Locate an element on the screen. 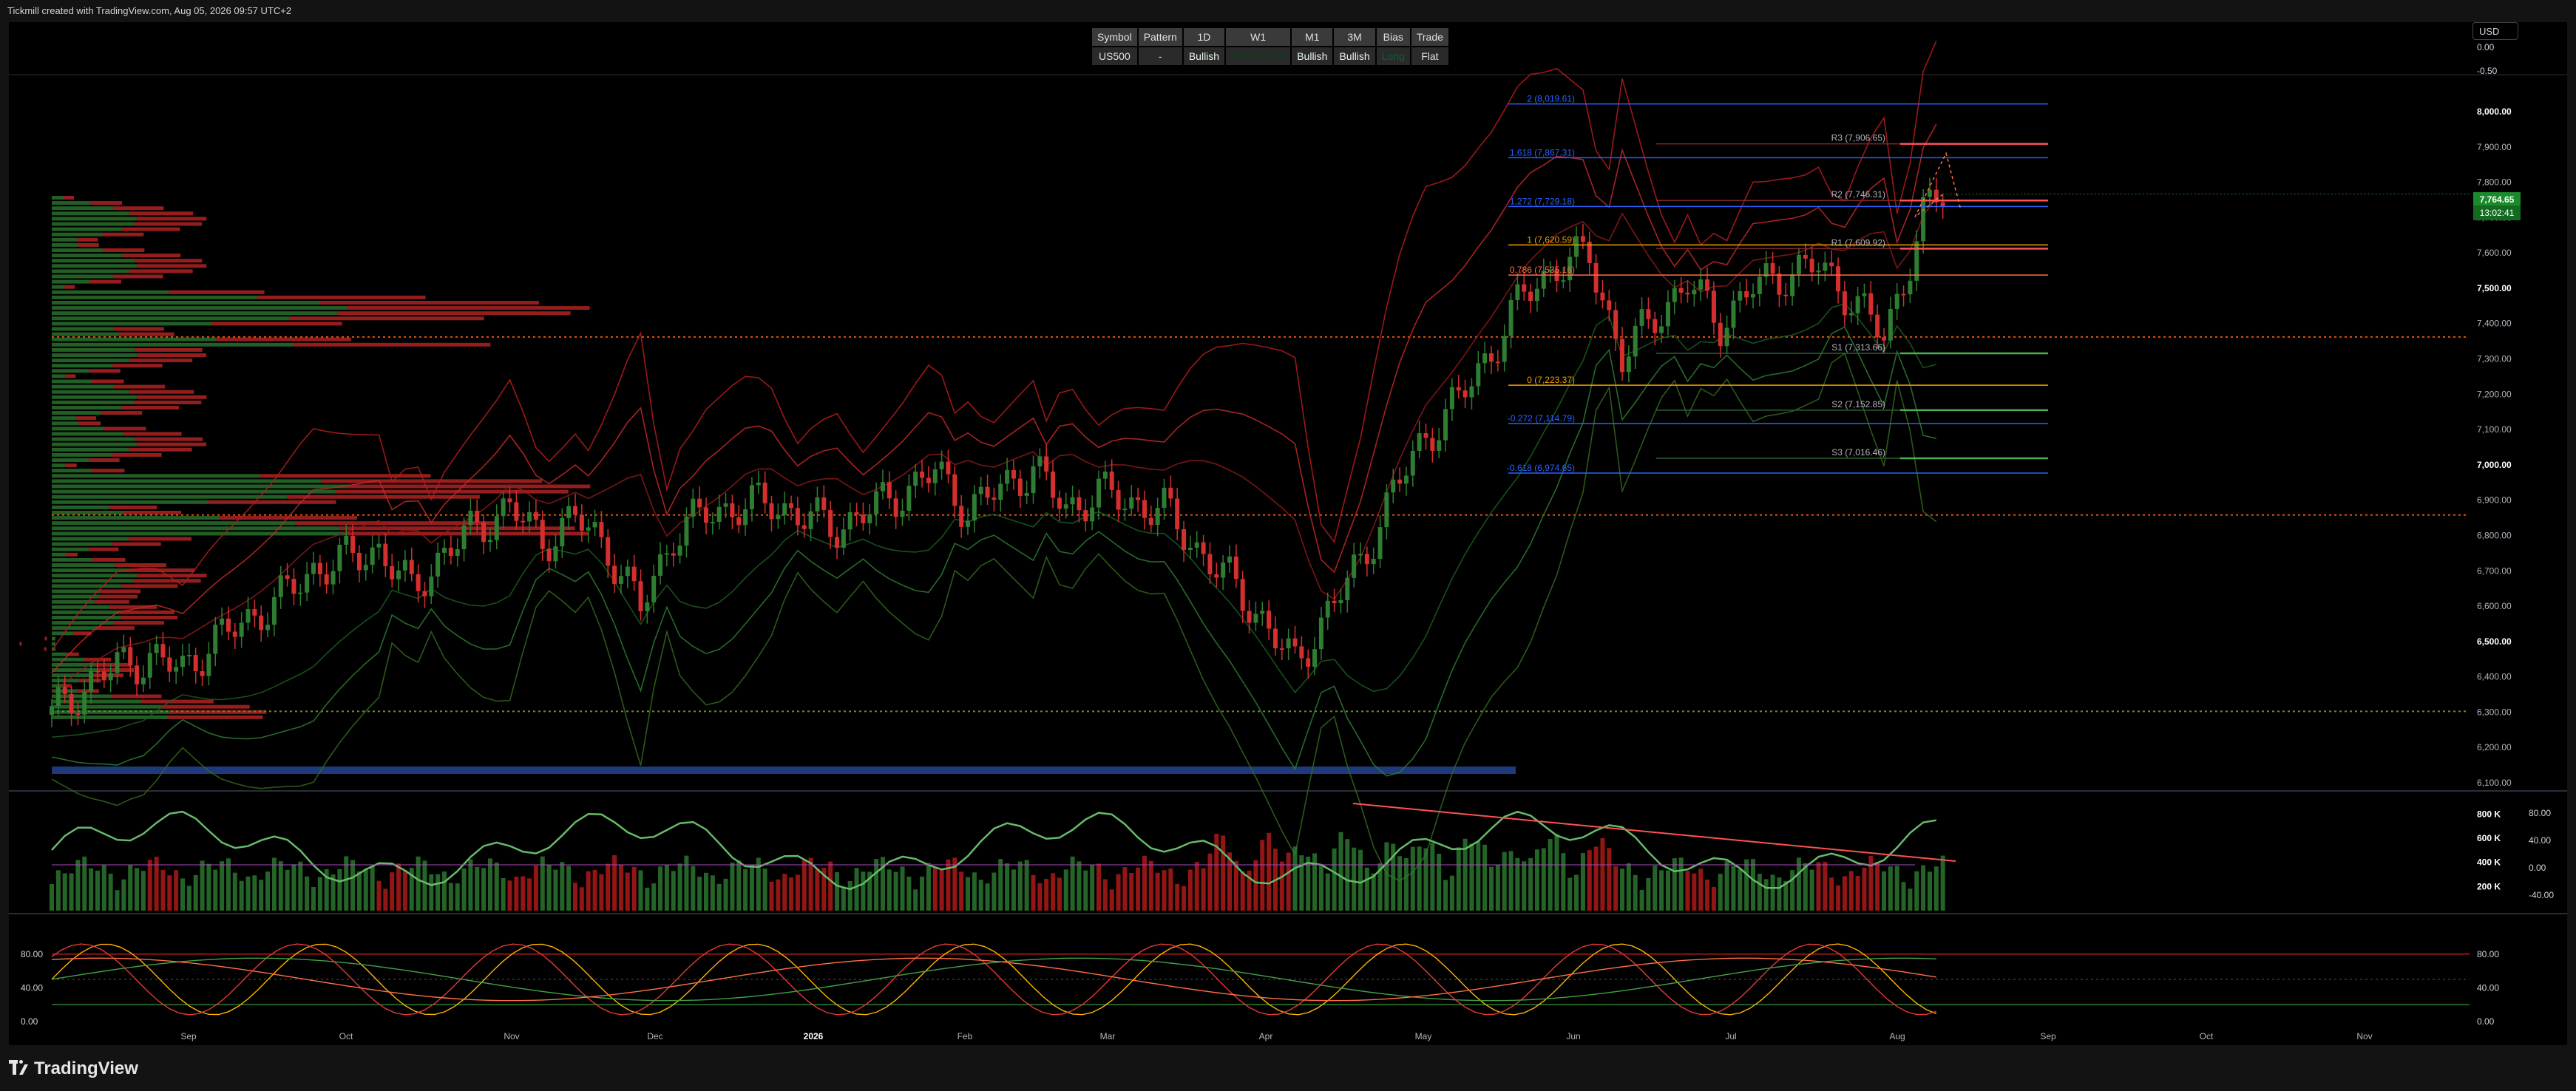 The height and width of the screenshot is (1091, 2576). value-1d: Bullish is located at coordinates (1204, 57).